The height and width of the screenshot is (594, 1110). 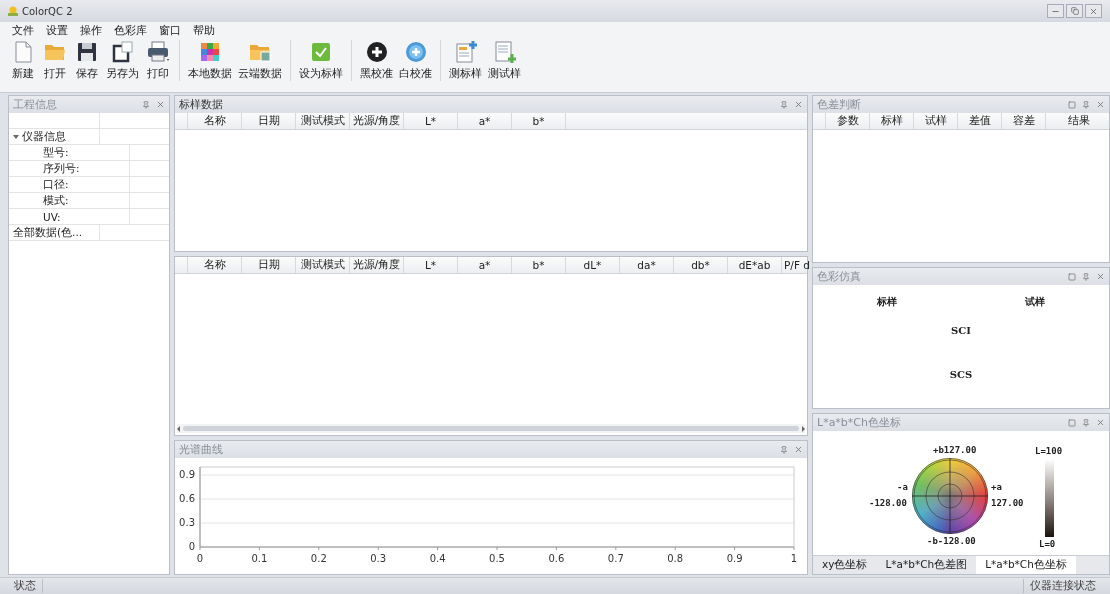 I want to click on panel-title: 色差判断, so click(x=839, y=104).